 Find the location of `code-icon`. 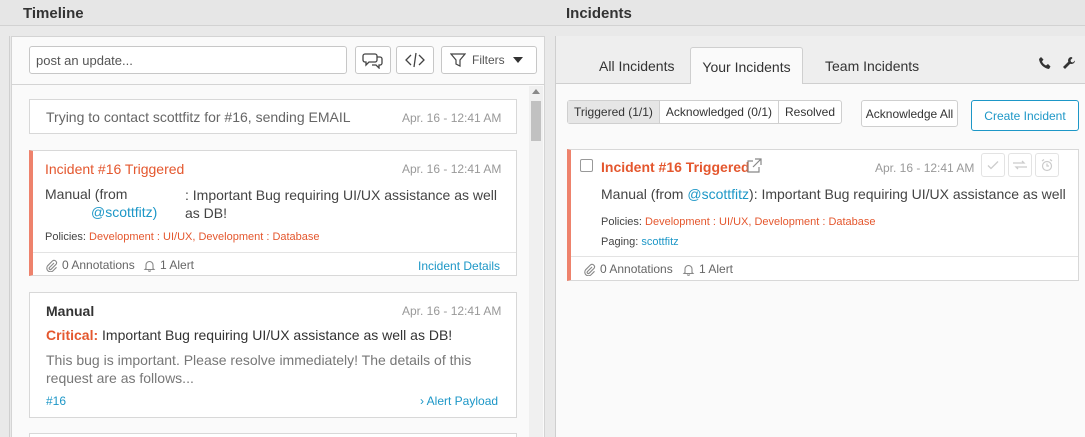

code-icon is located at coordinates (415, 60).